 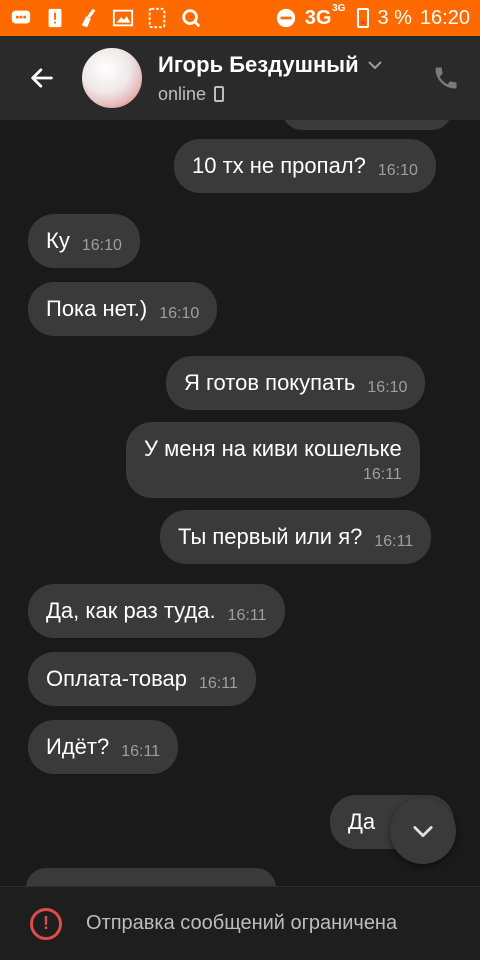 I want to click on back-arrow-icon, so click(x=42, y=78).